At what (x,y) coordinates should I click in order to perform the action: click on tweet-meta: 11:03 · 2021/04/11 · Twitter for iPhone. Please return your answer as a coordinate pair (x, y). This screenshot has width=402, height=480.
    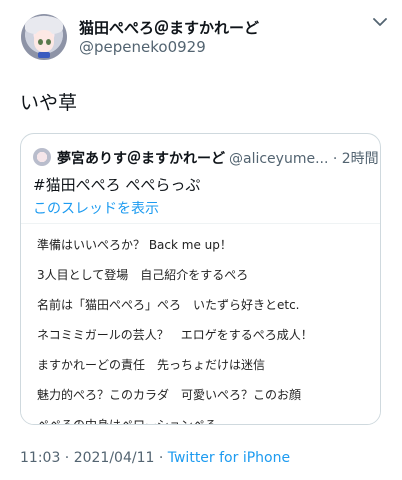
    Looking at the image, I should click on (155, 458).